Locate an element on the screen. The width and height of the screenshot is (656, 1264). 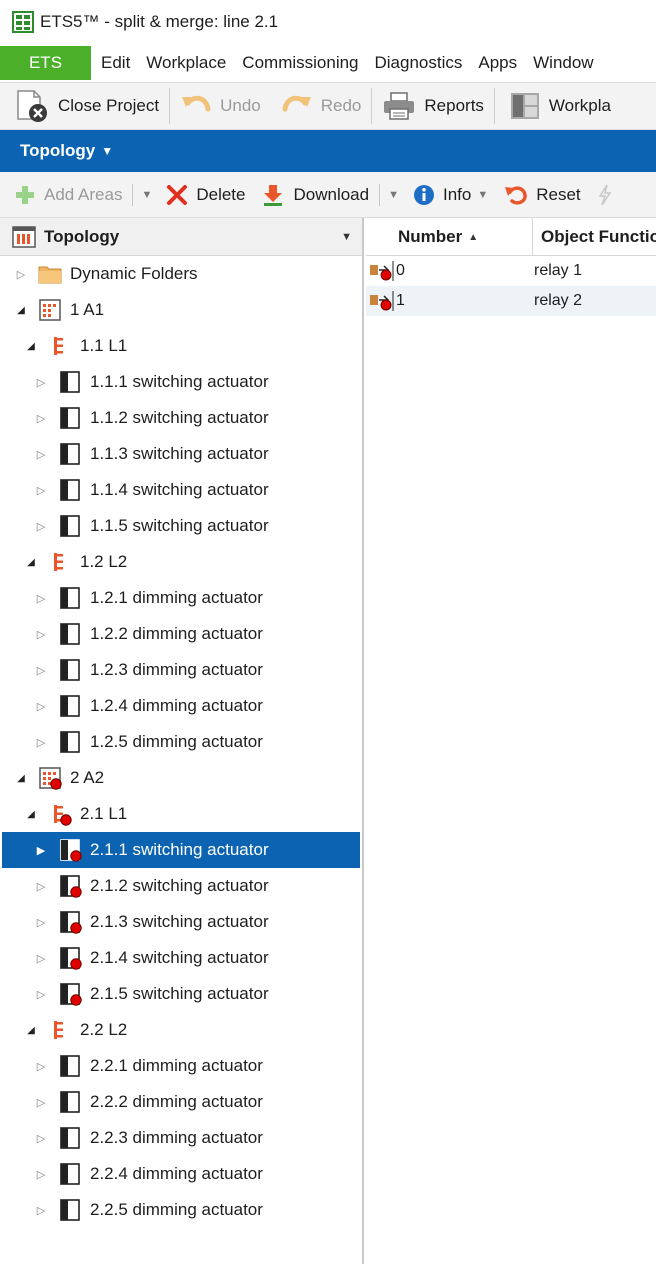
menu-diagnostics: Diagnostics is located at coordinates (419, 63).